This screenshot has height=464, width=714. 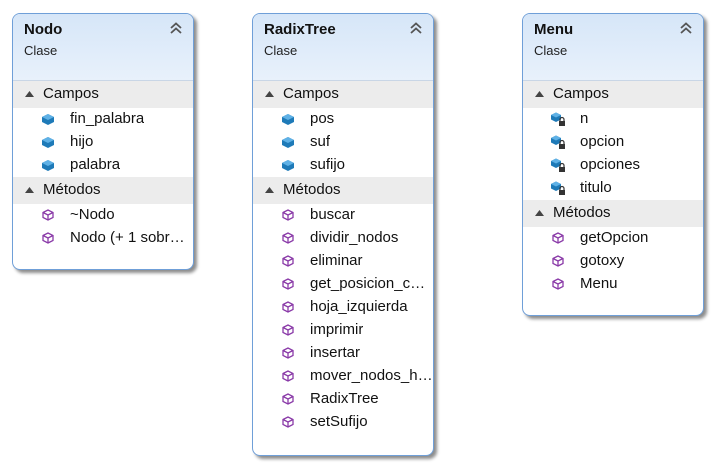 I want to click on class-header: RadixTree Clase, so click(x=343, y=47).